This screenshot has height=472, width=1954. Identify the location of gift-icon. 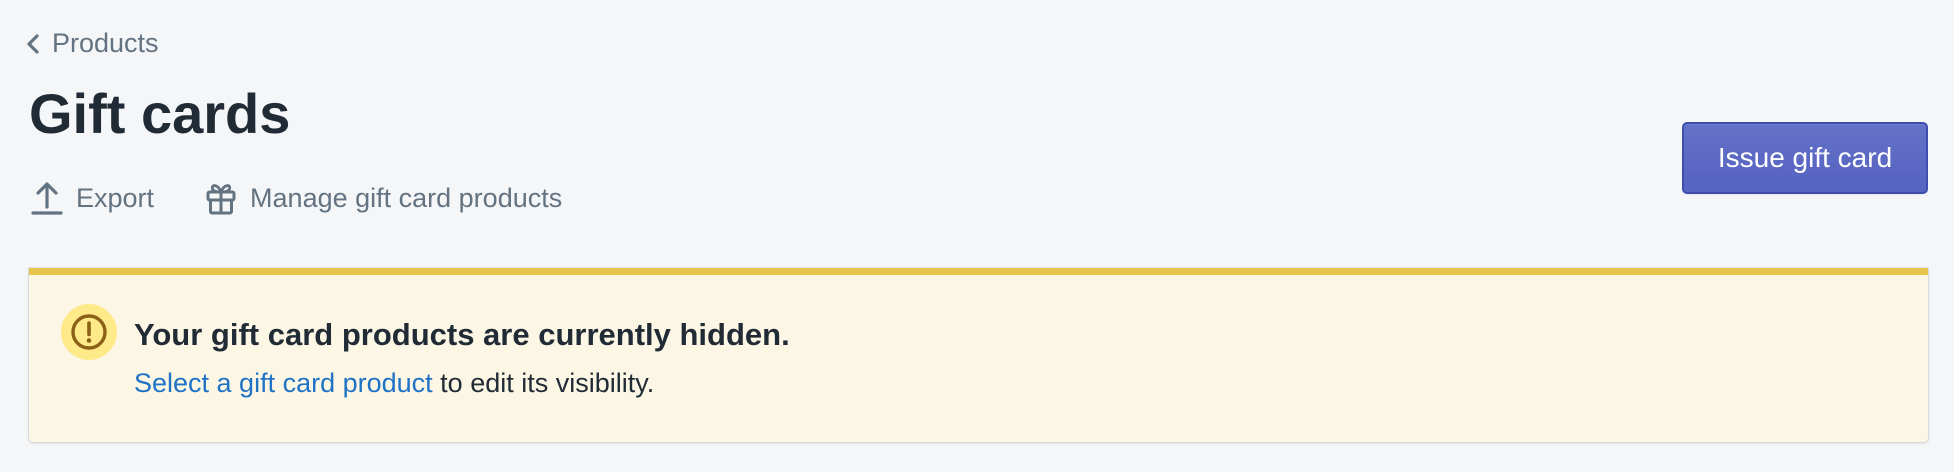
(221, 199).